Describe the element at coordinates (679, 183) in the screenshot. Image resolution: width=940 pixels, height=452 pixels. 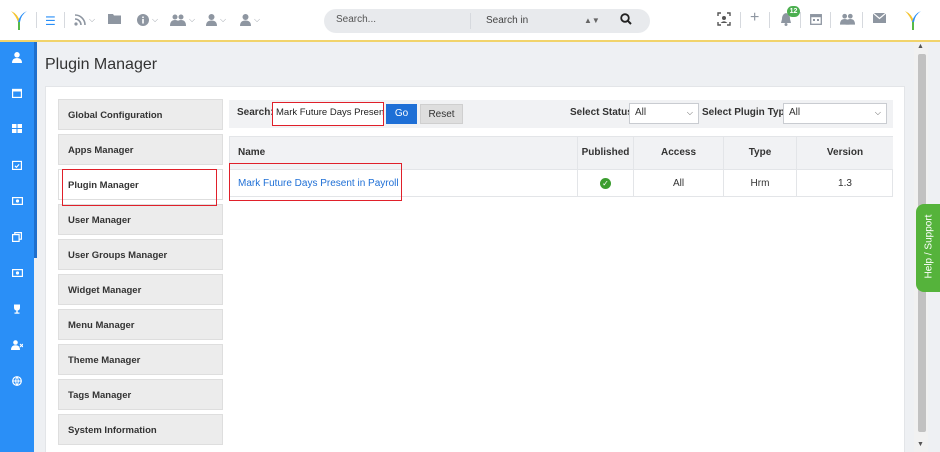
I see `table-row-access-cell: All` at that location.